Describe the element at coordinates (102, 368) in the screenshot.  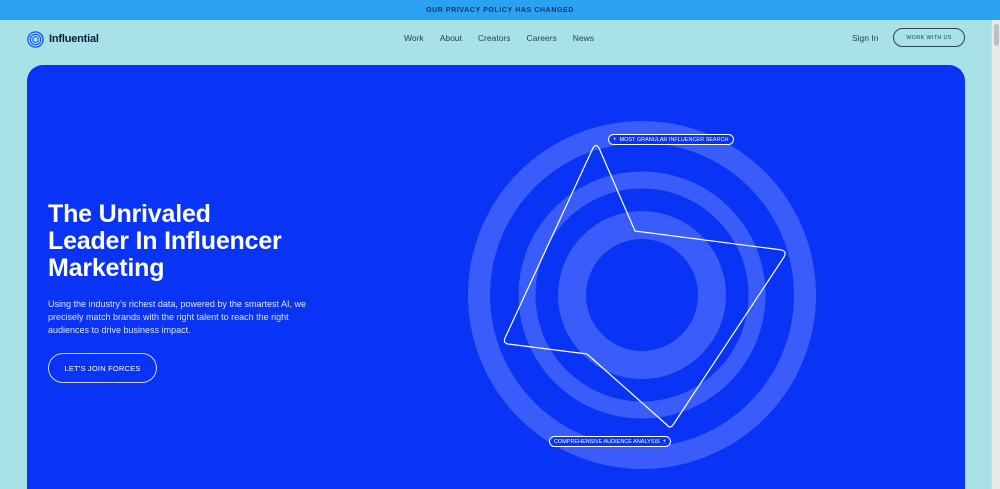
I see `lets-join-forces-button: LET'S JOIN FORCES` at that location.